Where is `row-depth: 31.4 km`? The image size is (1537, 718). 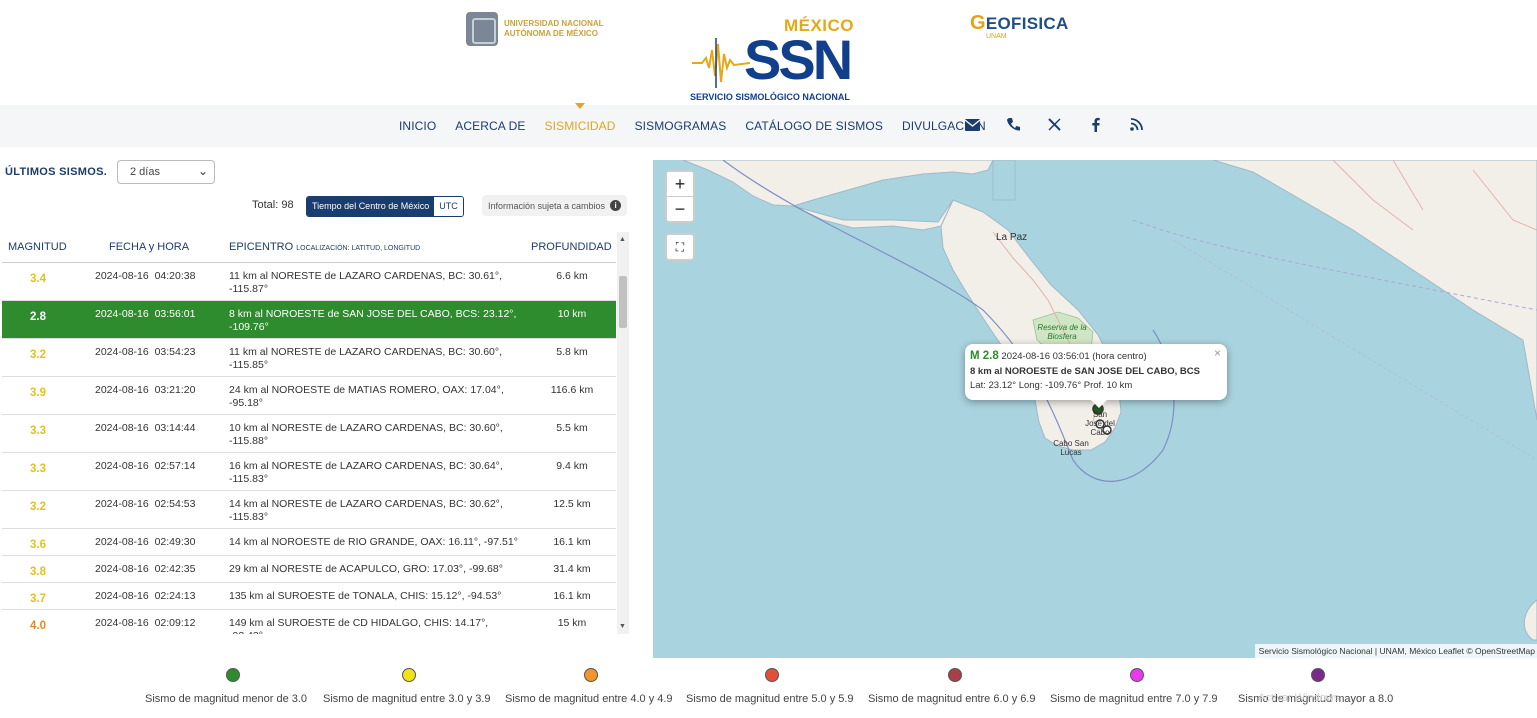
row-depth: 31.4 km is located at coordinates (572, 569).